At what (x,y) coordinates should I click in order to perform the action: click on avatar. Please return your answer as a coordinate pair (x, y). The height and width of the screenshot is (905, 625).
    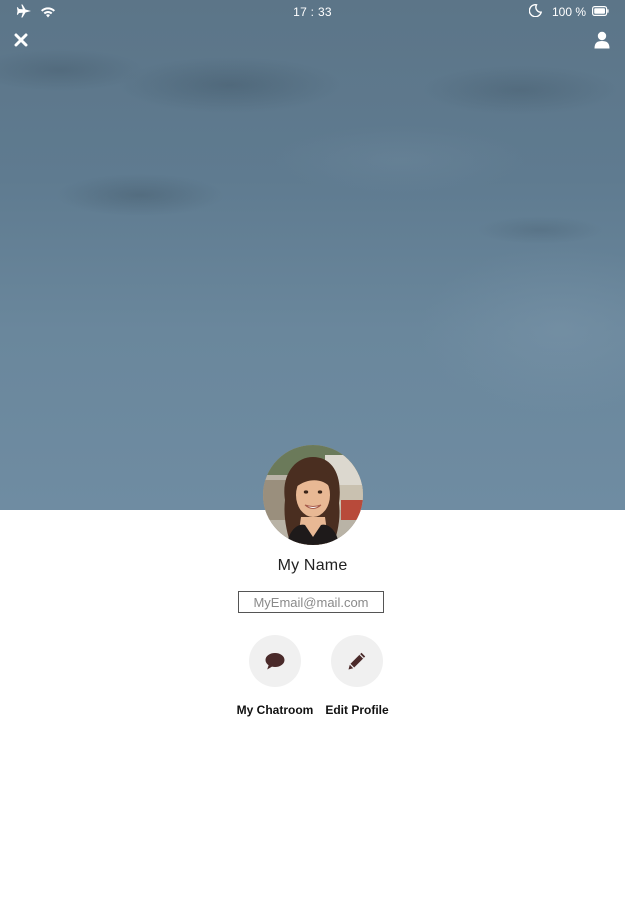
    Looking at the image, I should click on (313, 495).